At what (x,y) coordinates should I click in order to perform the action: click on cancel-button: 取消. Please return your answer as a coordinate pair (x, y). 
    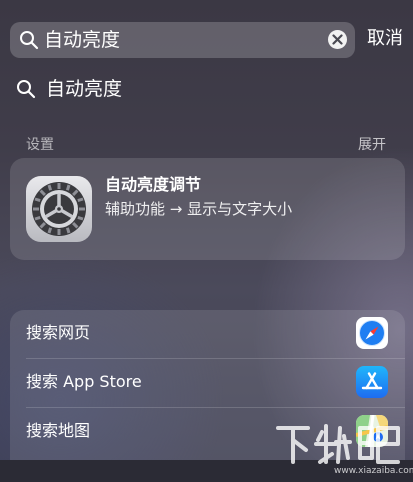
    Looking at the image, I should click on (385, 39).